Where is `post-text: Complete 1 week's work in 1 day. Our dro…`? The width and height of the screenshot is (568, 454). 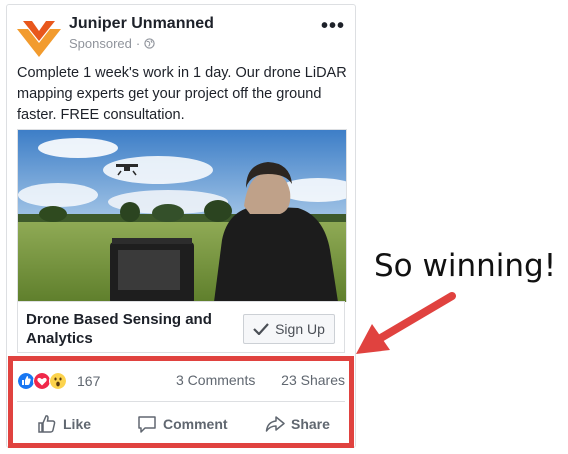
post-text: Complete 1 week's work in 1 day. Our dro… is located at coordinates (182, 94).